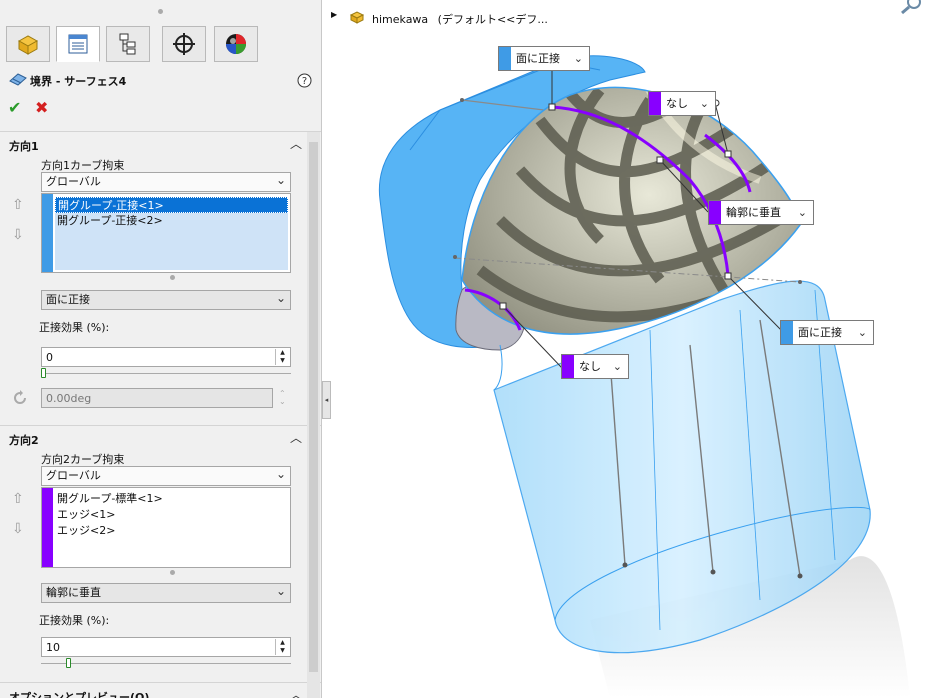  I want to click on panel-scrollbar-thumb, so click(313, 407).